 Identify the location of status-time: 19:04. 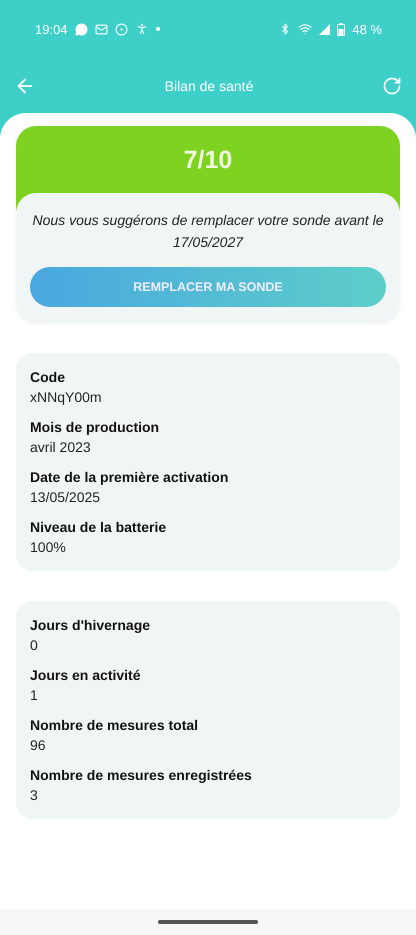
(51, 29).